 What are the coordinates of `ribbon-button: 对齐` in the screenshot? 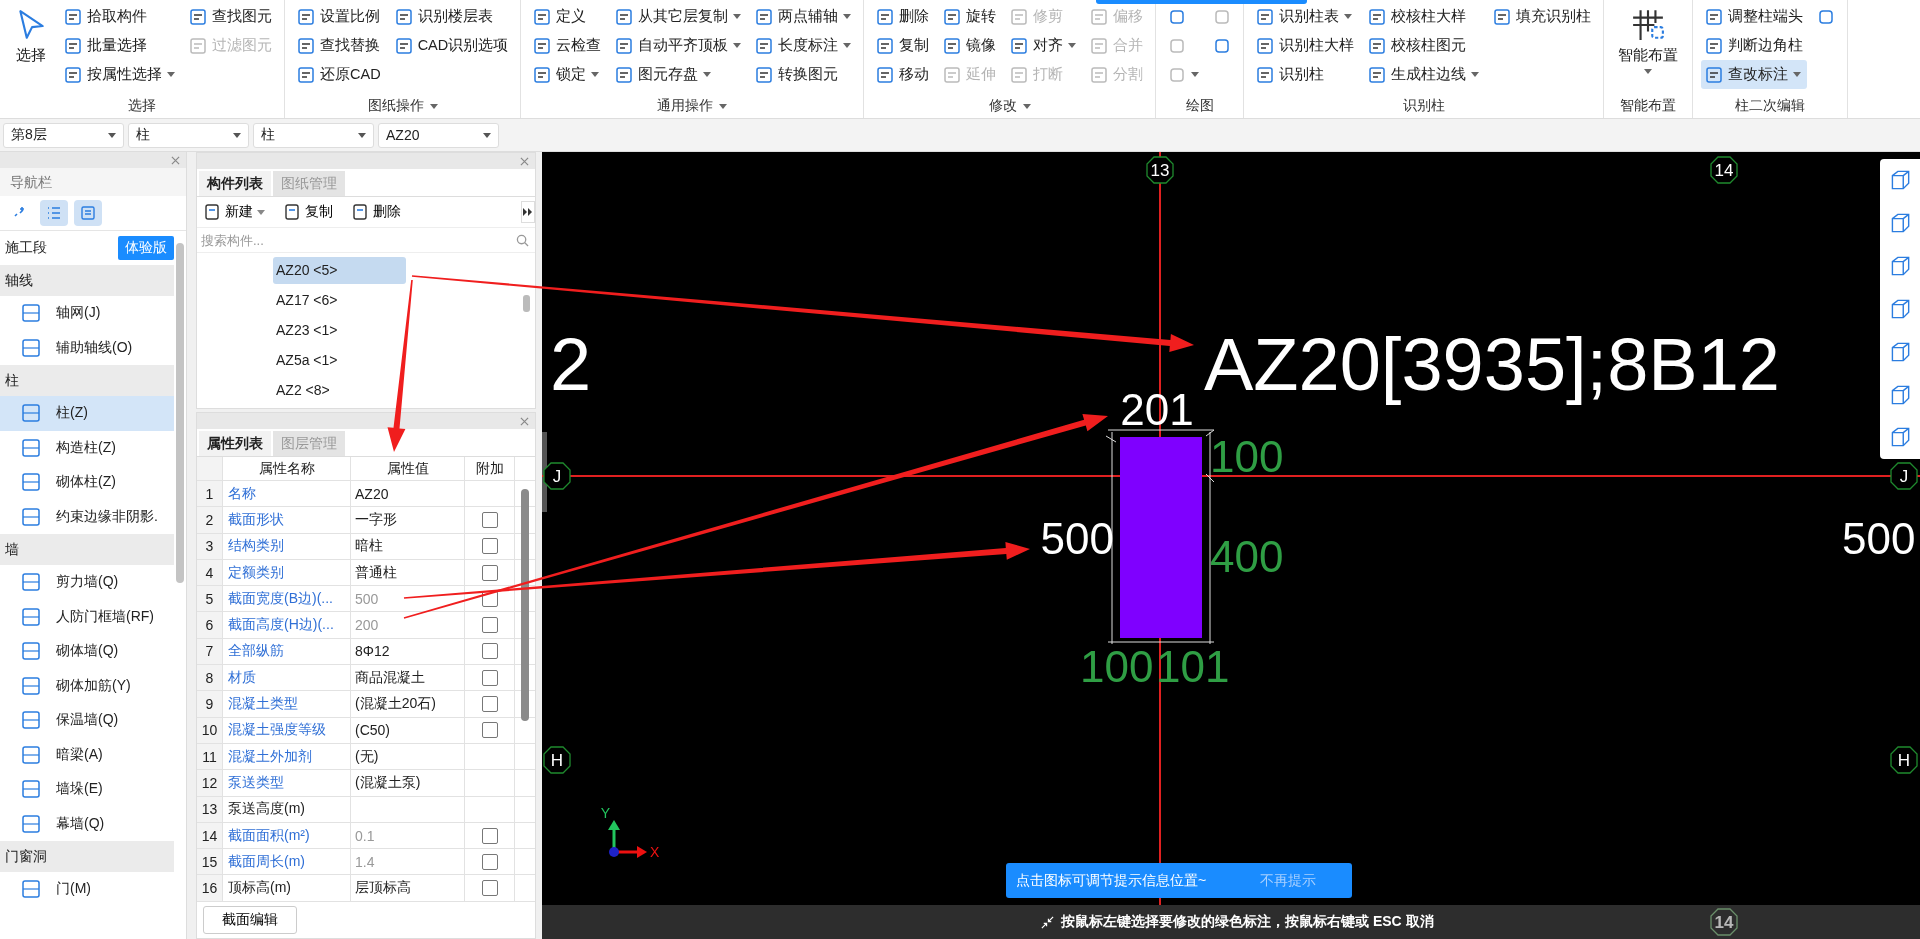 It's located at (1043, 45).